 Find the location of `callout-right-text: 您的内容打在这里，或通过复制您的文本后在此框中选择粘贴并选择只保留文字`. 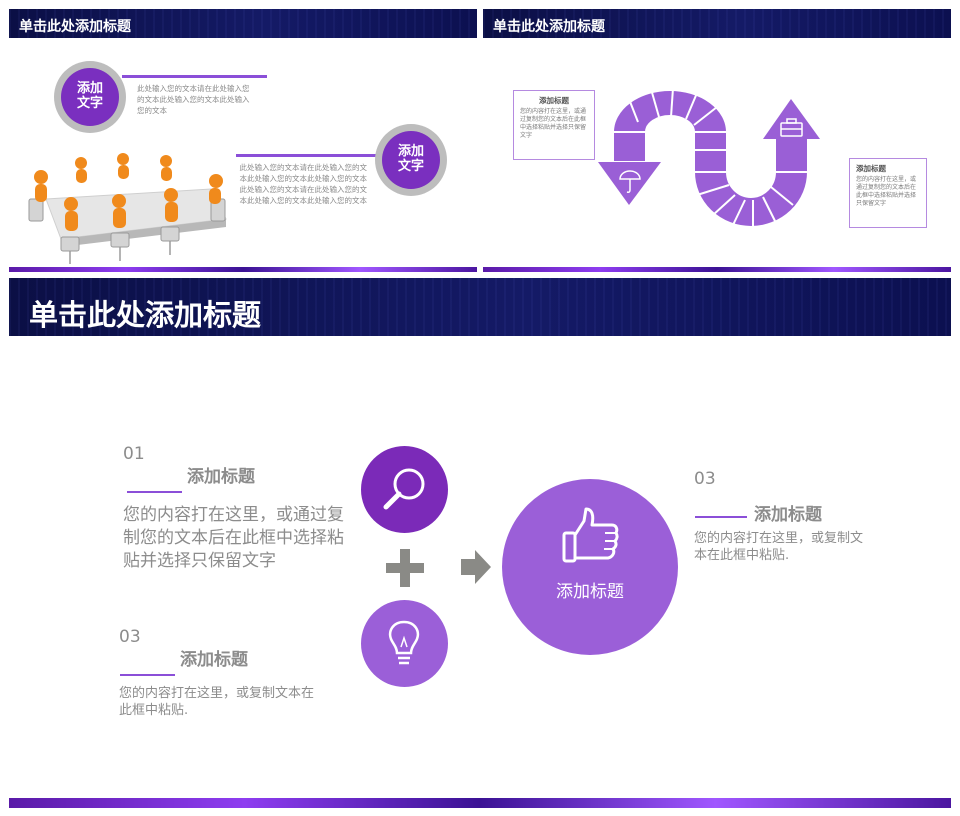

callout-right-text: 您的内容打在这里，或通过复制您的文本后在此框中选择粘贴并选择只保留文字 is located at coordinates (886, 191).